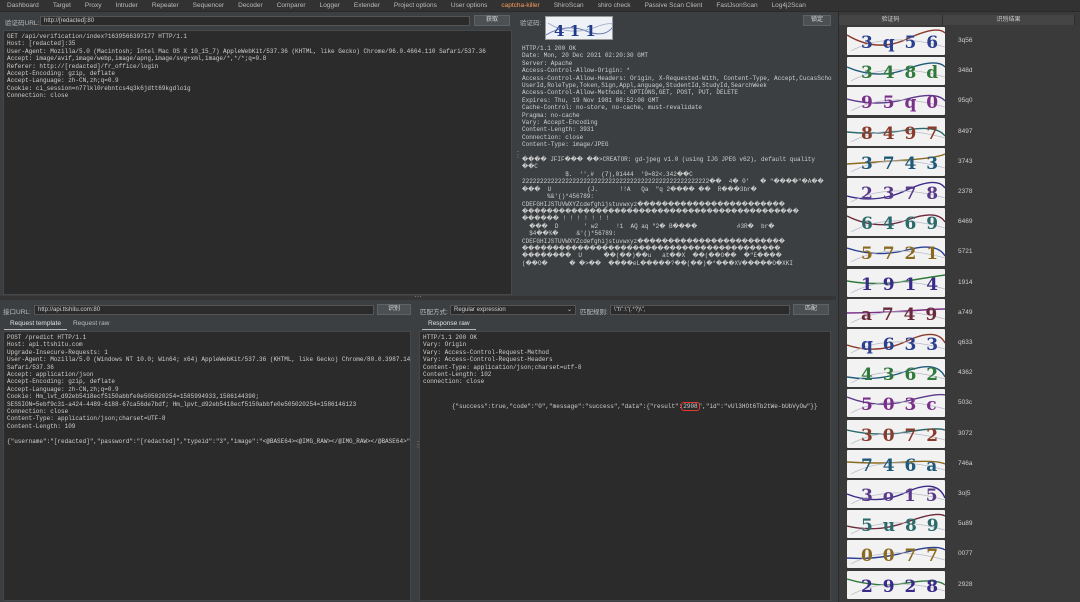 The height and width of the screenshot is (602, 1080). Describe the element at coordinates (590, 100) in the screenshot. I see `text-line: Expires: Thu, 19 Nov 1981 08:52:00 GMT` at that location.